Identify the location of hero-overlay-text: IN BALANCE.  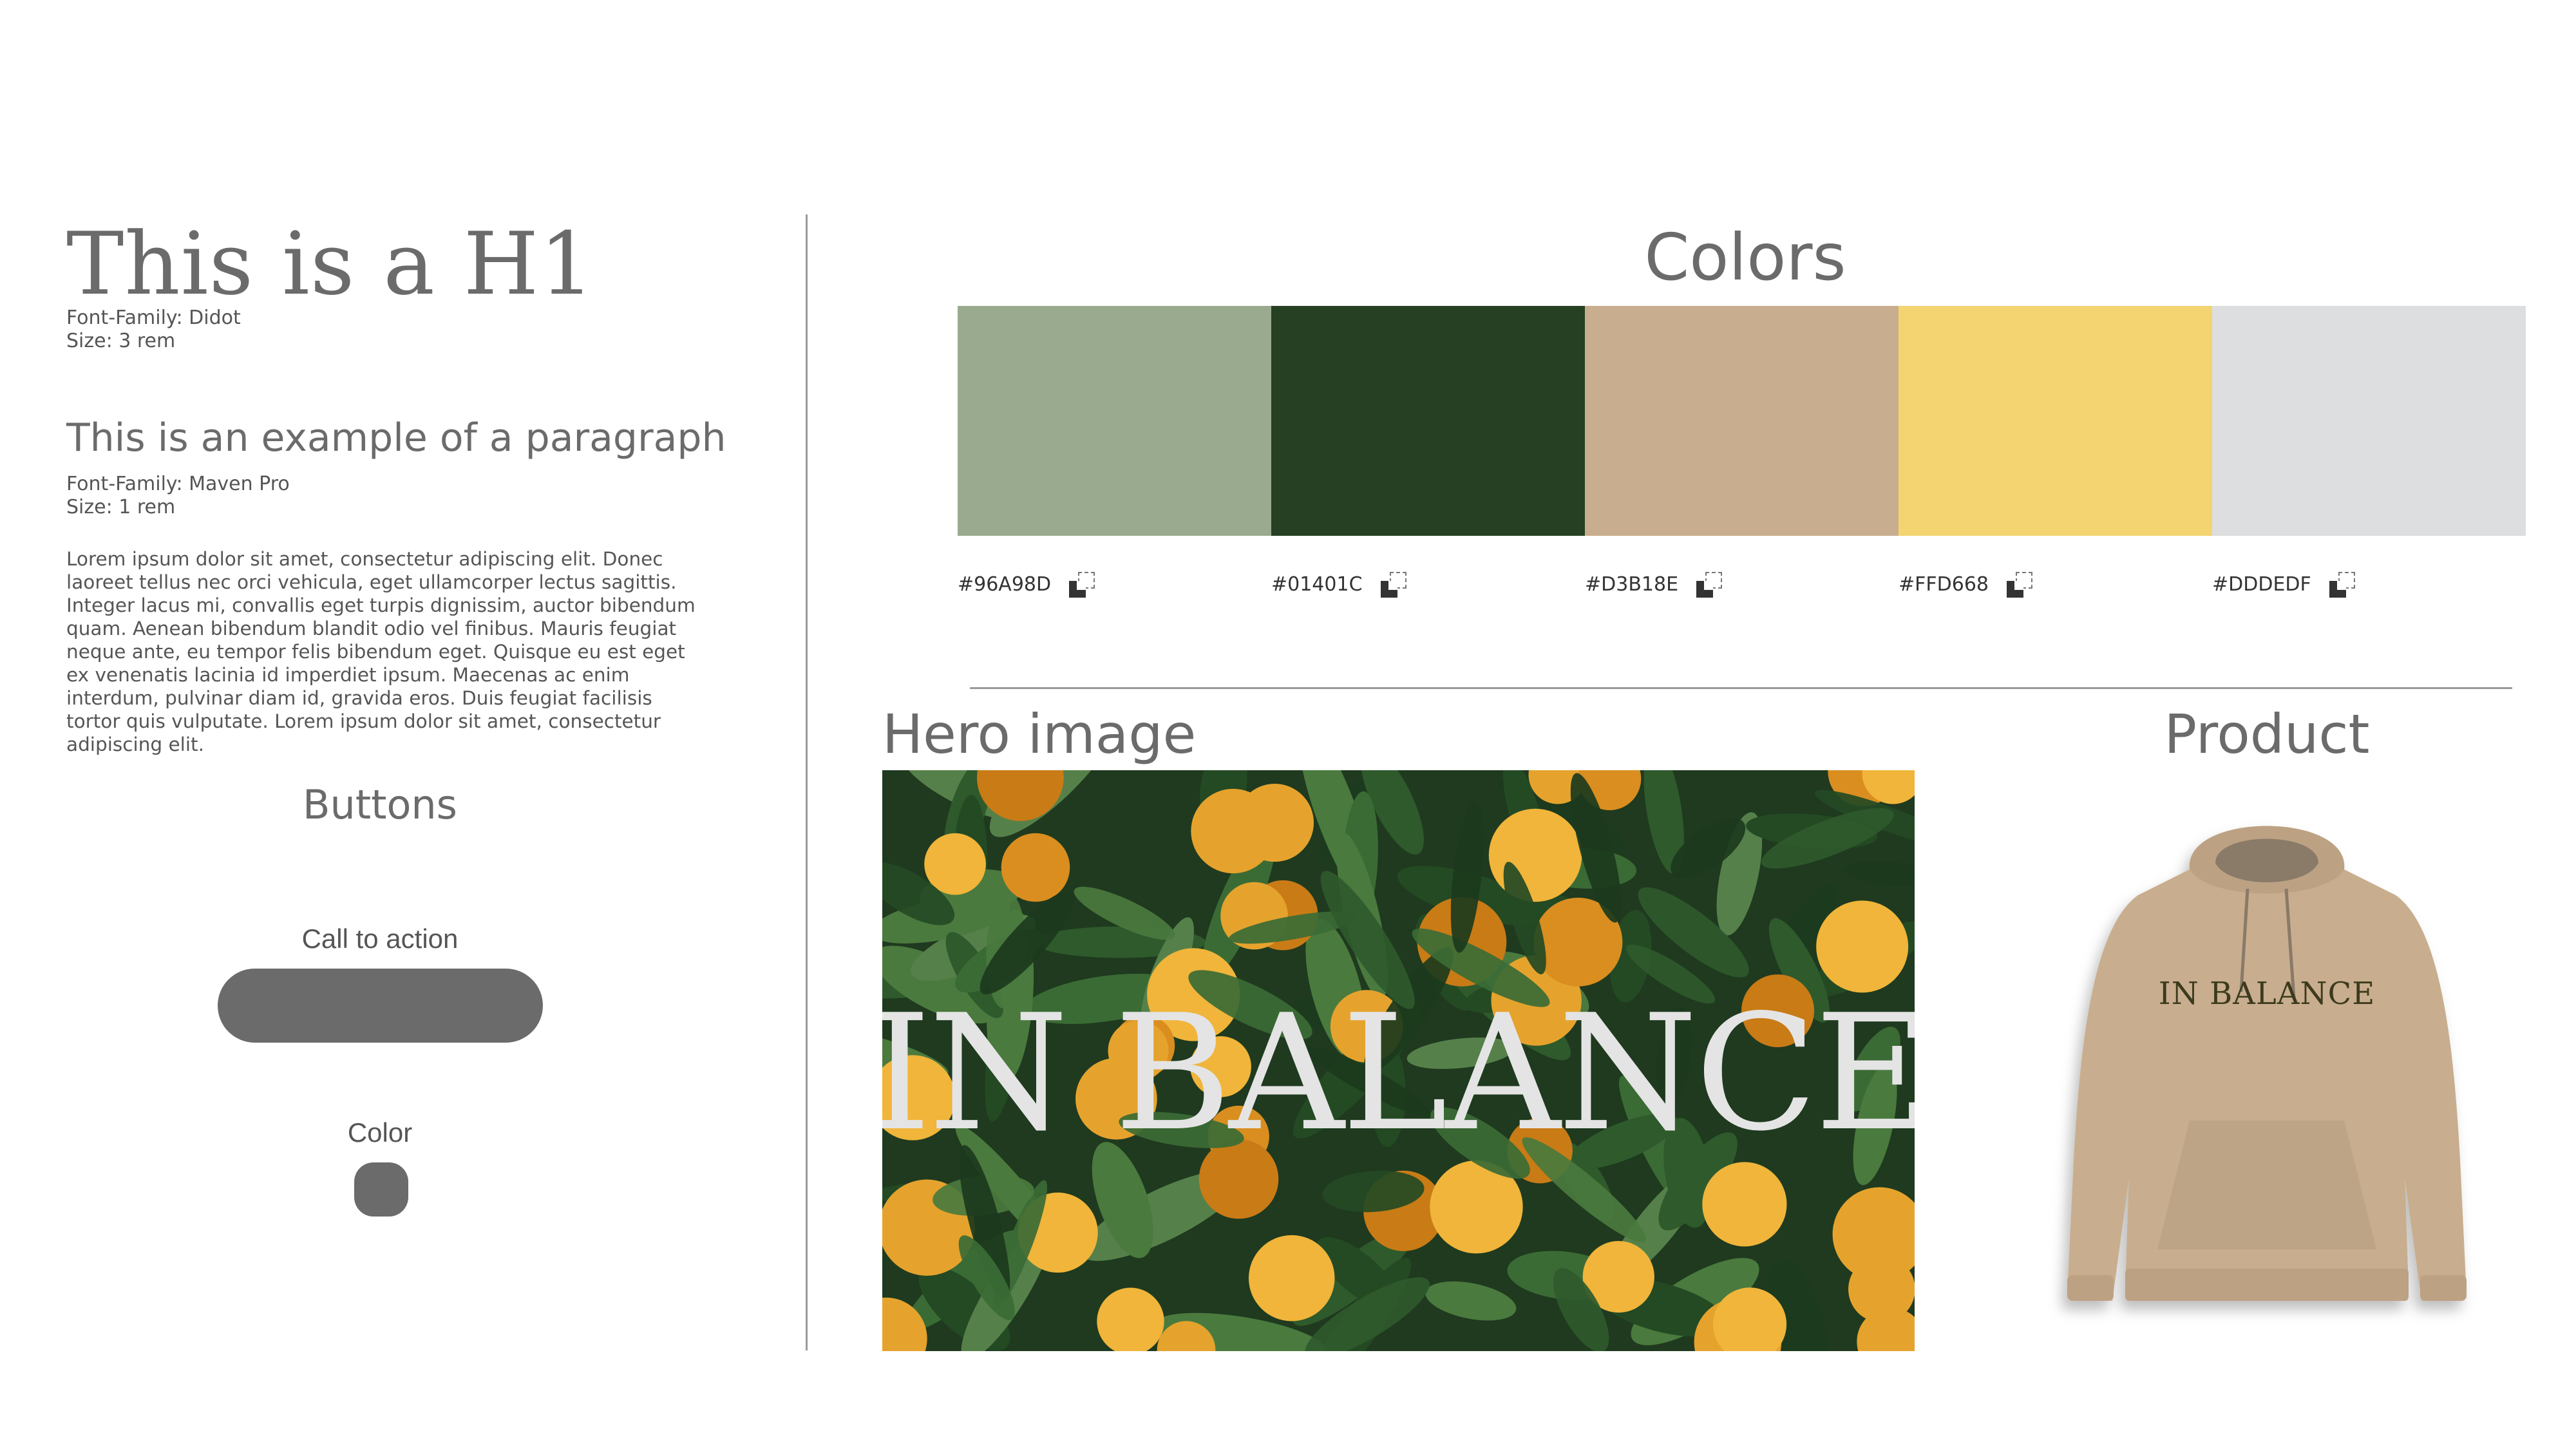
(1399, 1073).